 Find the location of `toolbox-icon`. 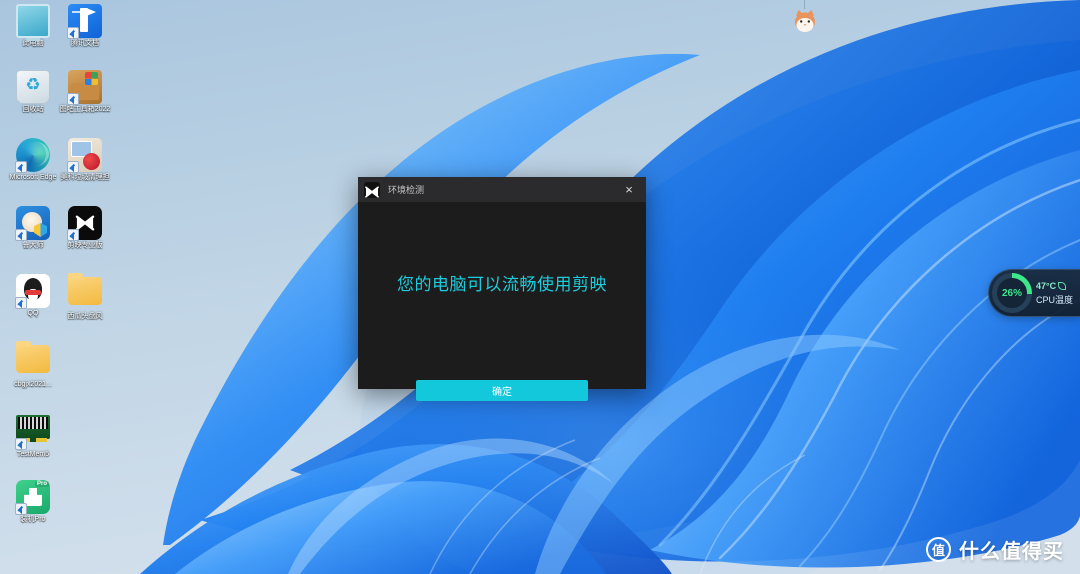

toolbox-icon is located at coordinates (84, 87).